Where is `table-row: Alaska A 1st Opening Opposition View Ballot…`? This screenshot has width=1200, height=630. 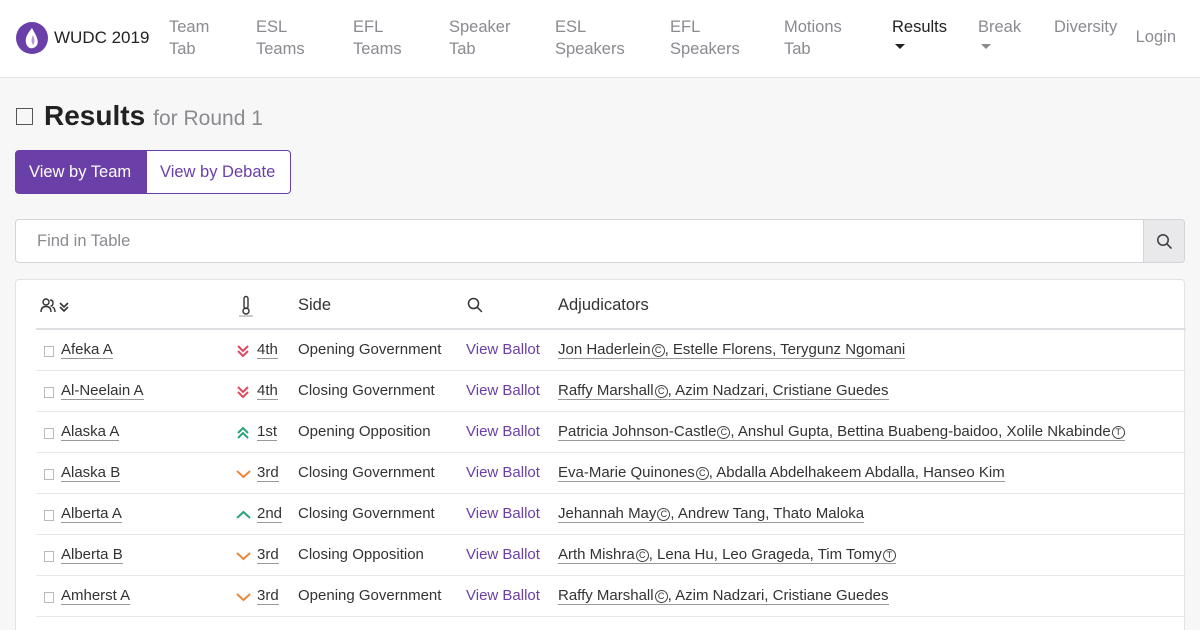
table-row: Alaska A 1st Opening Opposition View Ballot… is located at coordinates (611, 432).